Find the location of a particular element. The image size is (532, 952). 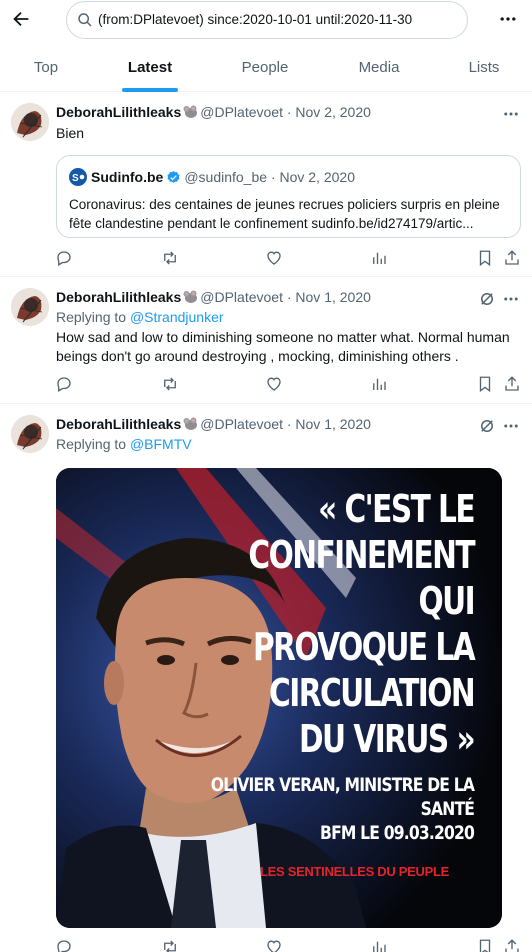

search-icon is located at coordinates (85, 20).